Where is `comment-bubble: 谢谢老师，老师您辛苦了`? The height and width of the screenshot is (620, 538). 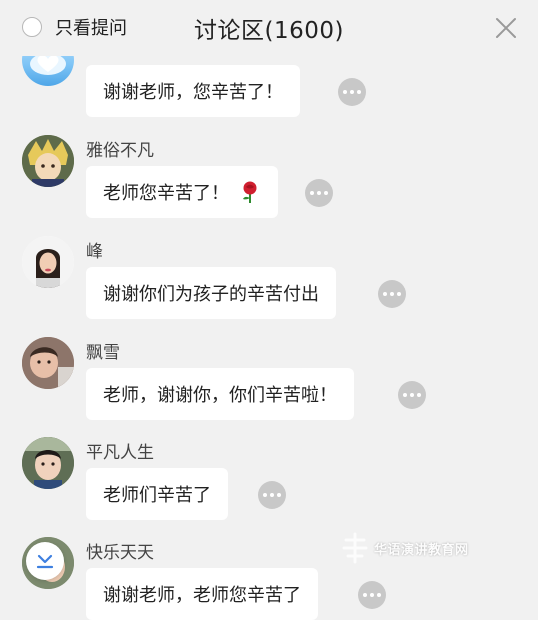 comment-bubble: 谢谢老师，老师您辛苦了 is located at coordinates (202, 594).